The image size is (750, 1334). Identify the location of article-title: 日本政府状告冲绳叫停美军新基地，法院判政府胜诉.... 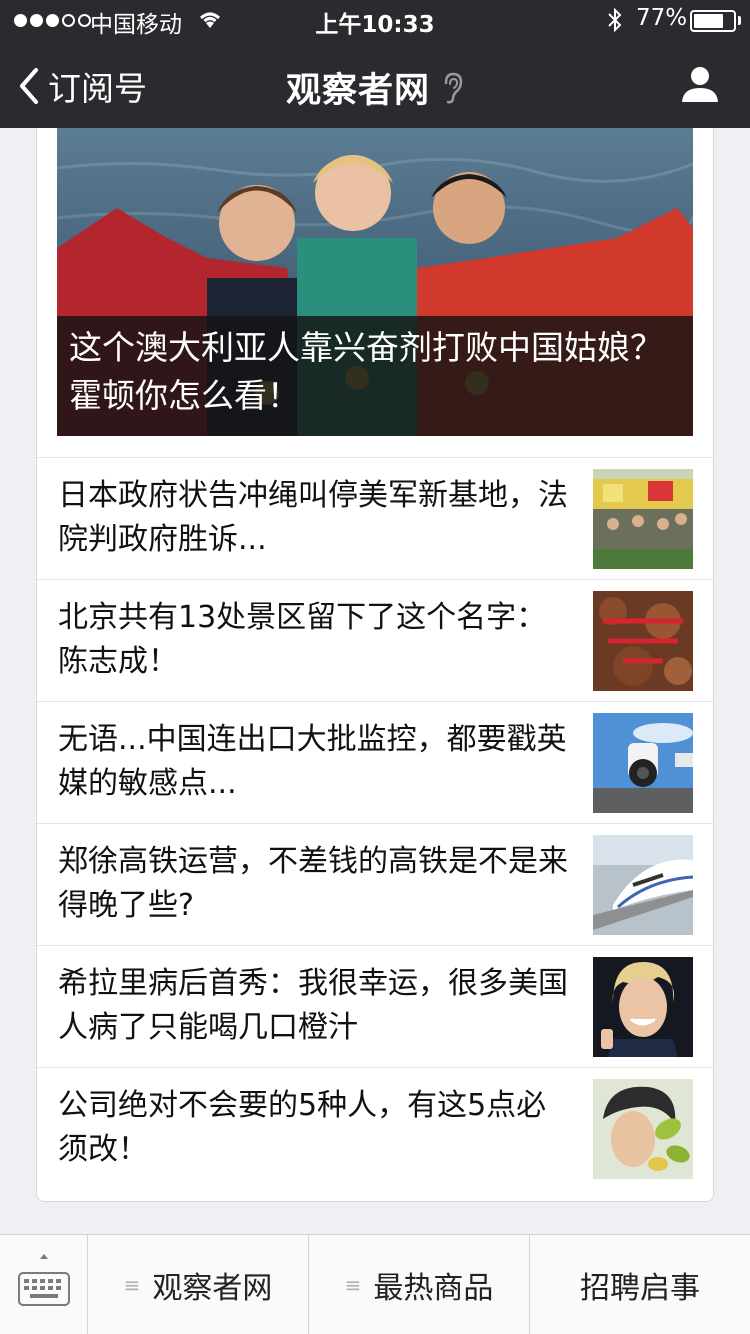
(313, 517).